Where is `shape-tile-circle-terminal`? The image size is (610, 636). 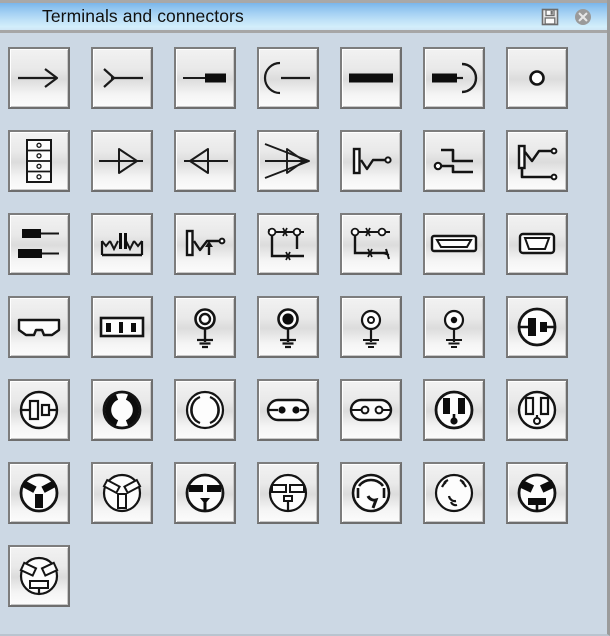
shape-tile-circle-terminal is located at coordinates (537, 78).